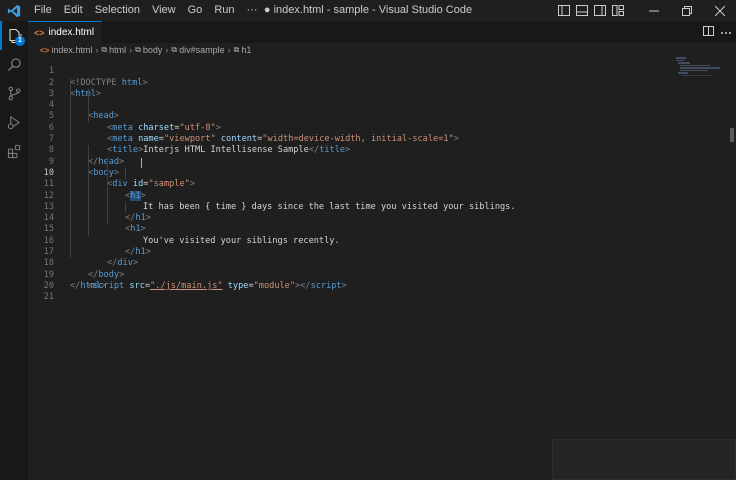 The height and width of the screenshot is (480, 736). Describe the element at coordinates (148, 50) in the screenshot. I see `breadcrumb-body: ⧉ body` at that location.